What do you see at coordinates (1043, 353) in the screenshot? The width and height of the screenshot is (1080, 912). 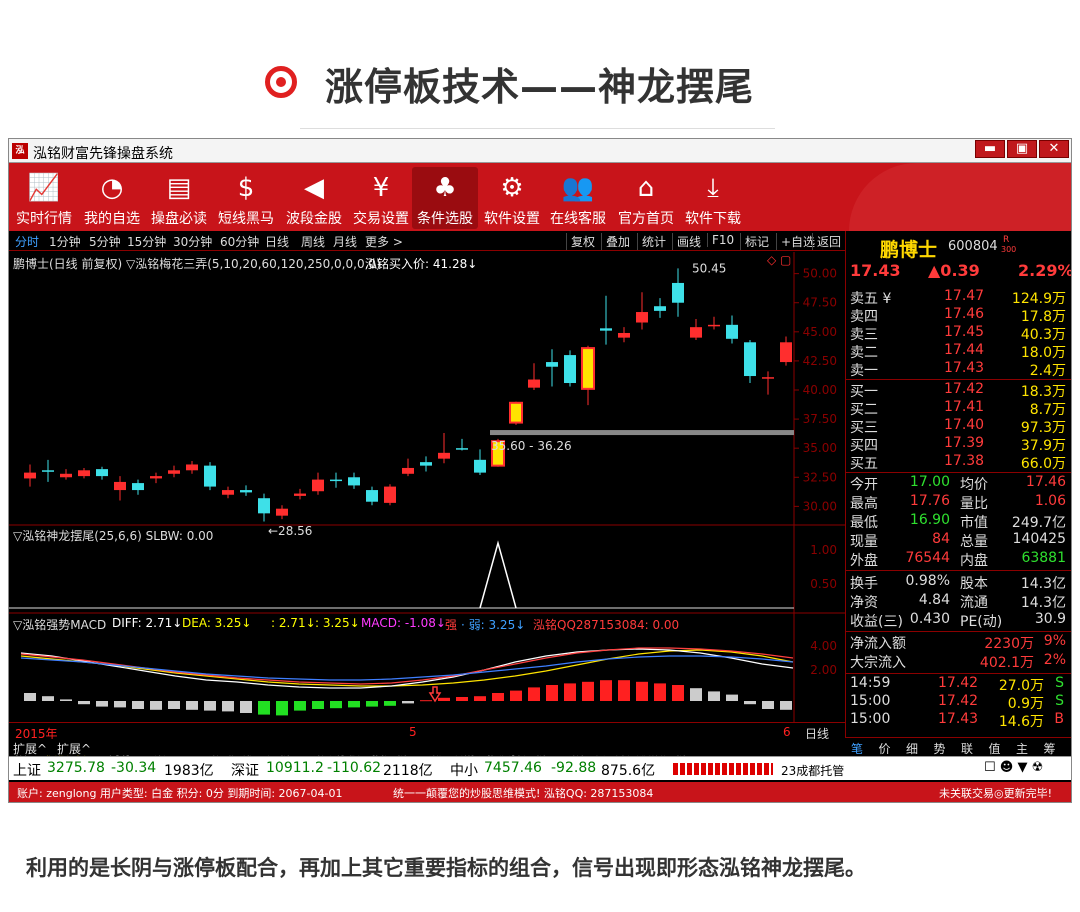 I see `sell-volume: 18.0万` at bounding box center [1043, 353].